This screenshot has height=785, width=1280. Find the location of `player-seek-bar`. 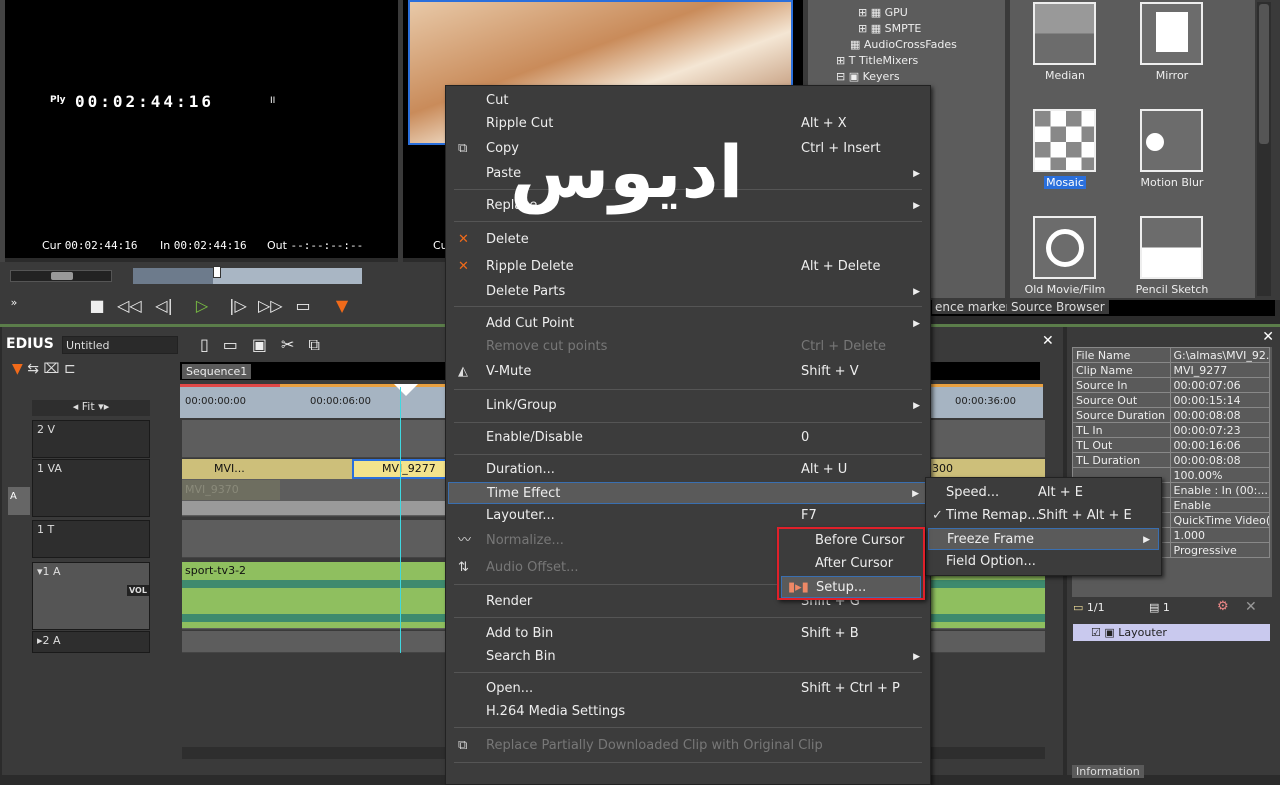

player-seek-bar is located at coordinates (247, 275).